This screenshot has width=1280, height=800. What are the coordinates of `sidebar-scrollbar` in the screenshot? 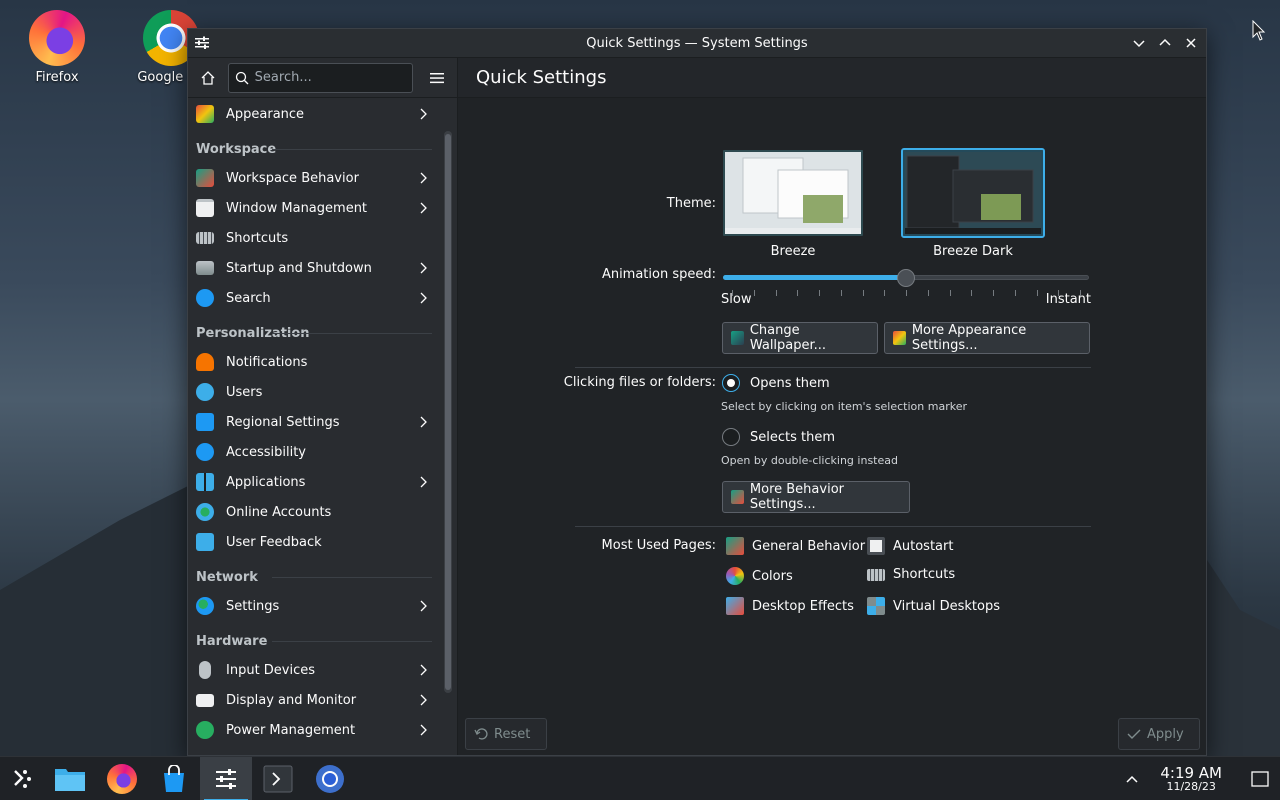 It's located at (448, 412).